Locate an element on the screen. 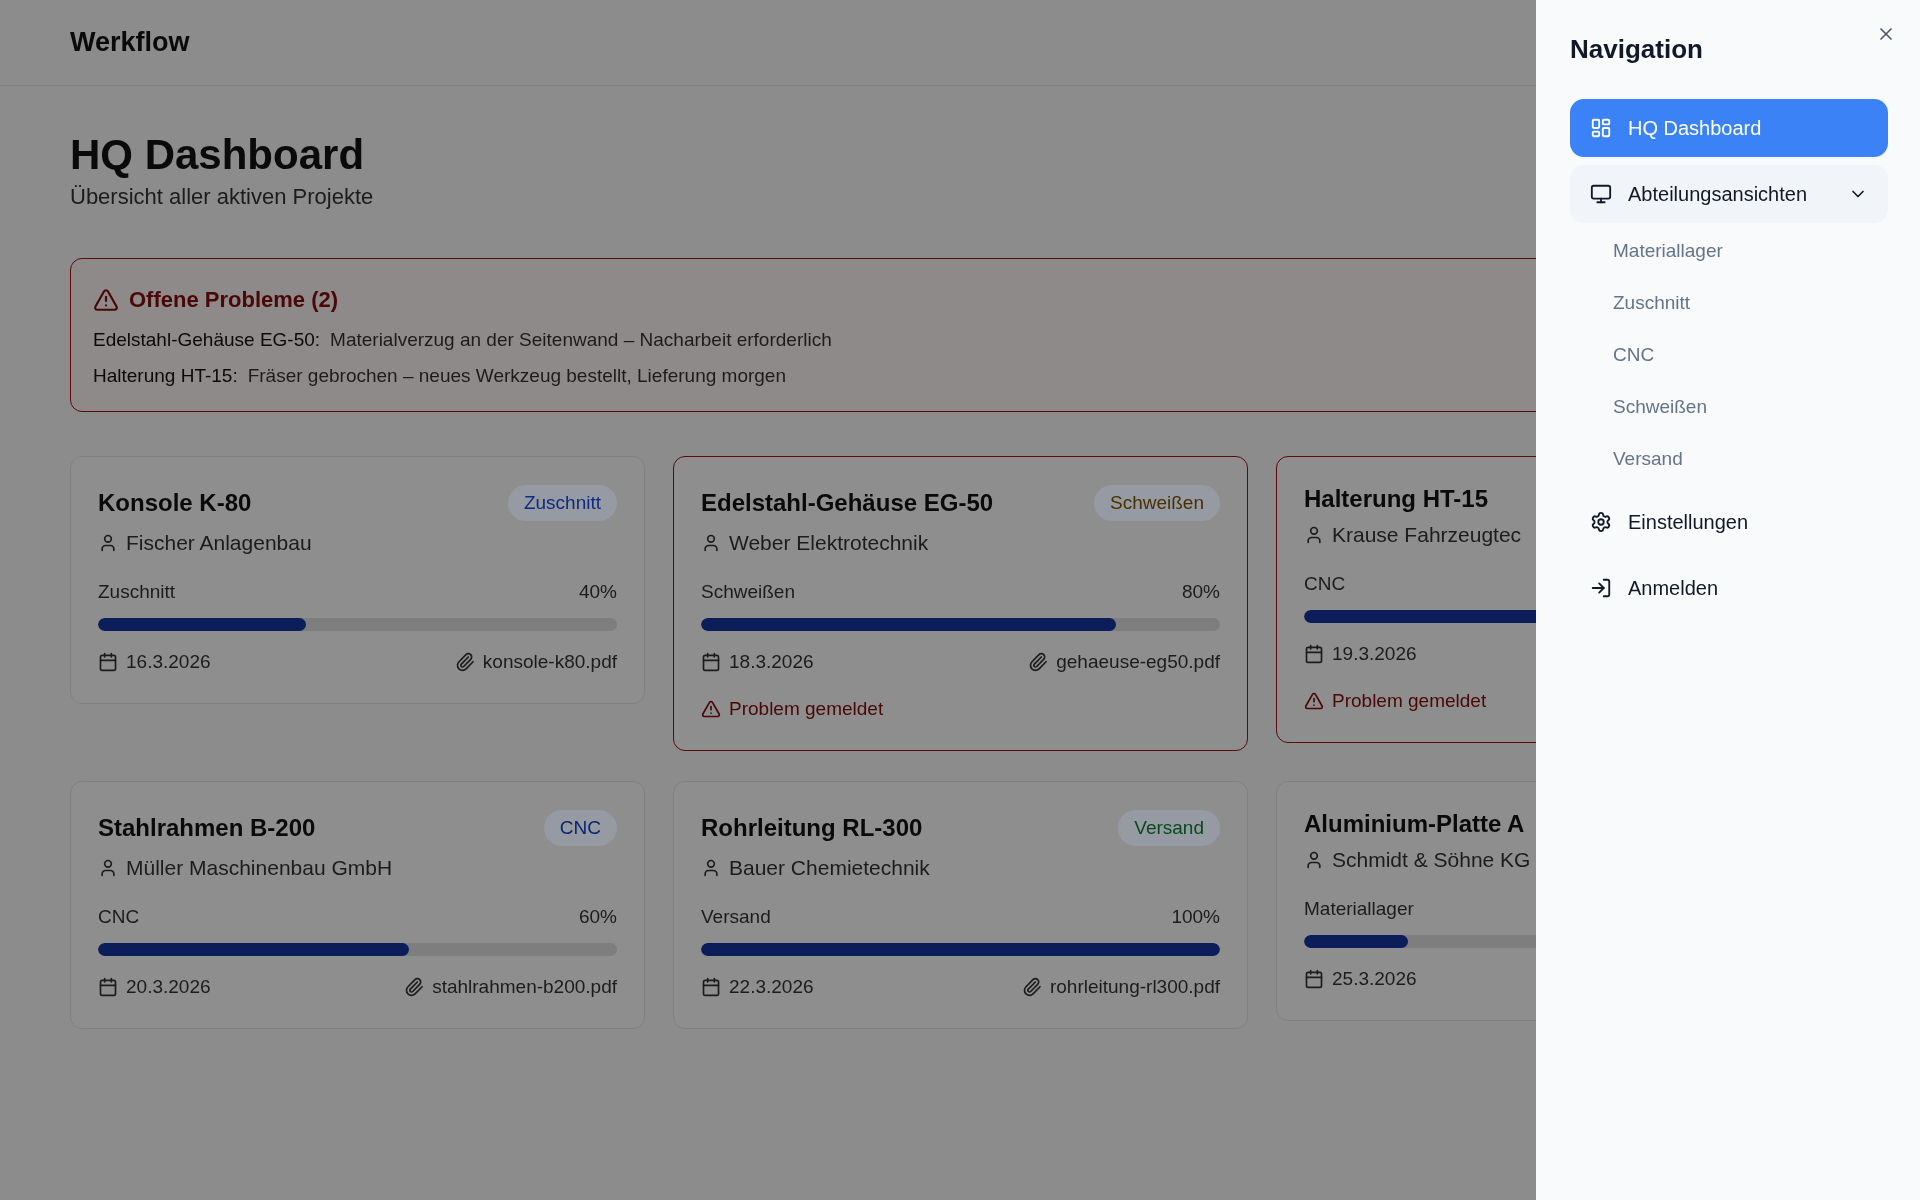  nav-subitem: Versand is located at coordinates (1729, 459).